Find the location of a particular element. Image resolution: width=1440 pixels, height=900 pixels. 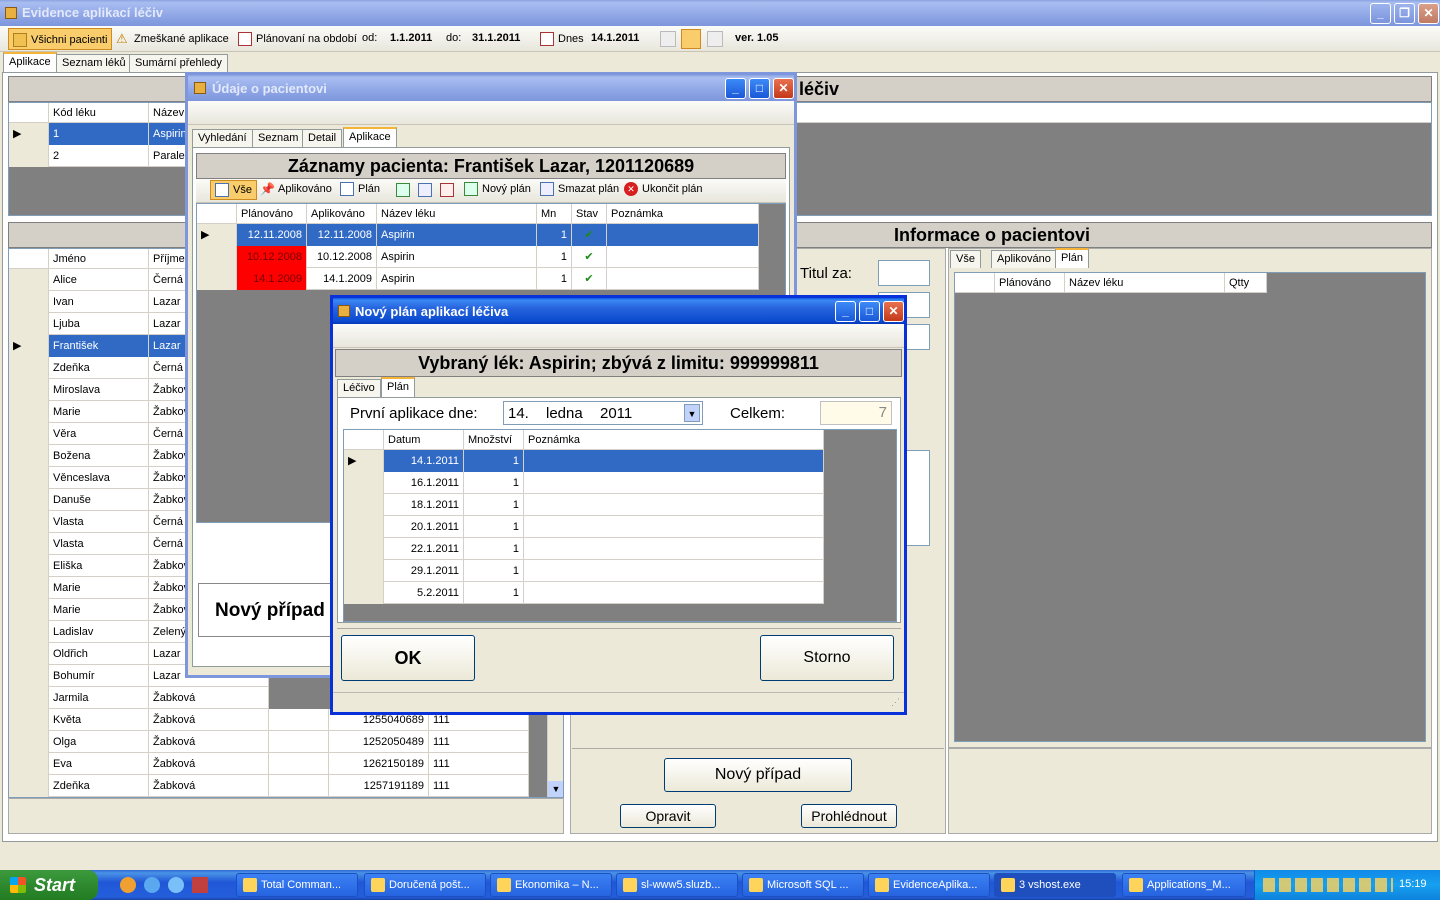

end-plan-button: ✕ Ukončit plán is located at coordinates (663, 190).